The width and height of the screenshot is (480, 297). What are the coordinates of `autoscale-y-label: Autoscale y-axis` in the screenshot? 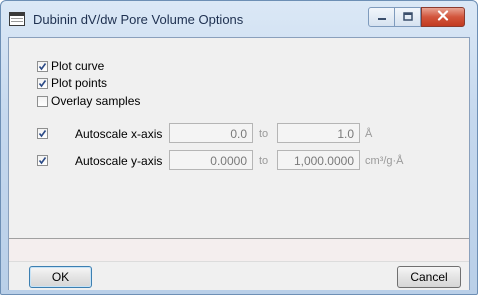 It's located at (119, 161).